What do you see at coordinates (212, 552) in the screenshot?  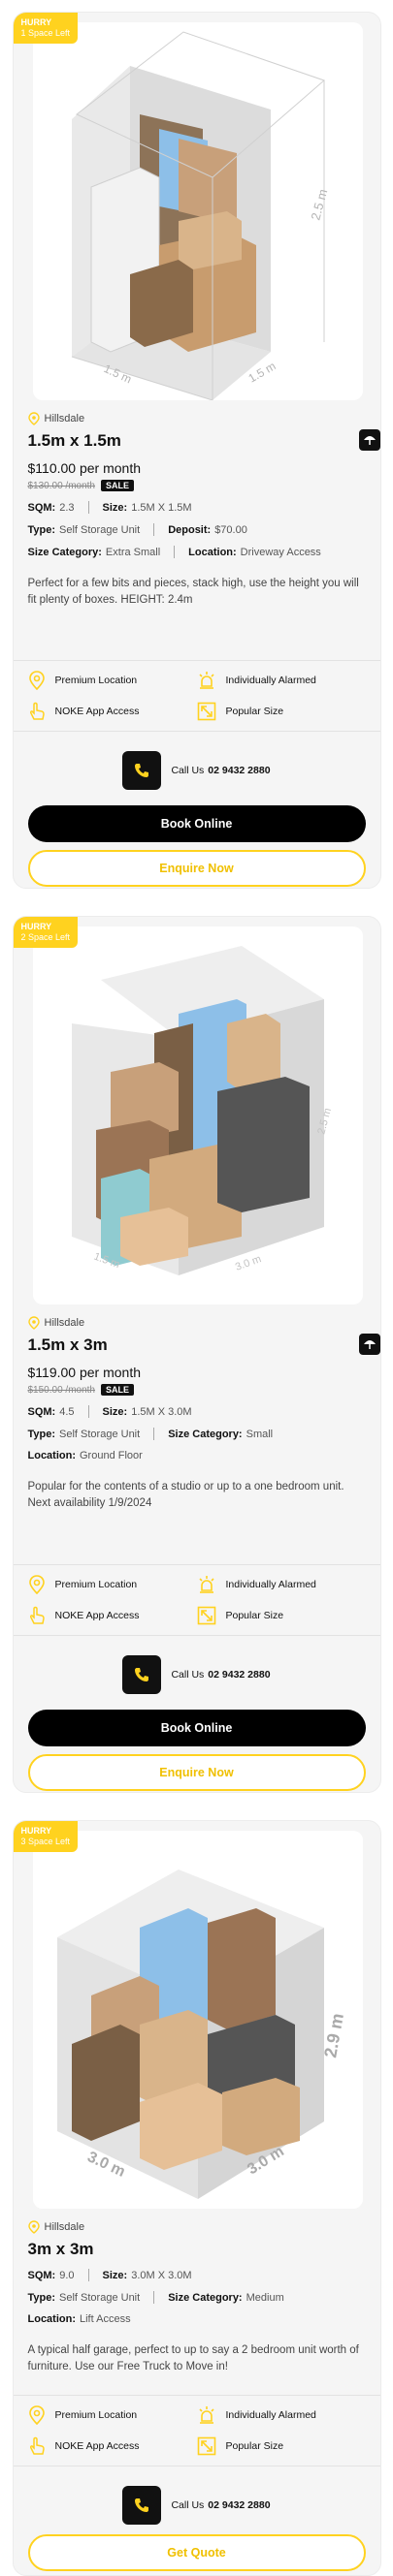 I see `location-label: Location:` at bounding box center [212, 552].